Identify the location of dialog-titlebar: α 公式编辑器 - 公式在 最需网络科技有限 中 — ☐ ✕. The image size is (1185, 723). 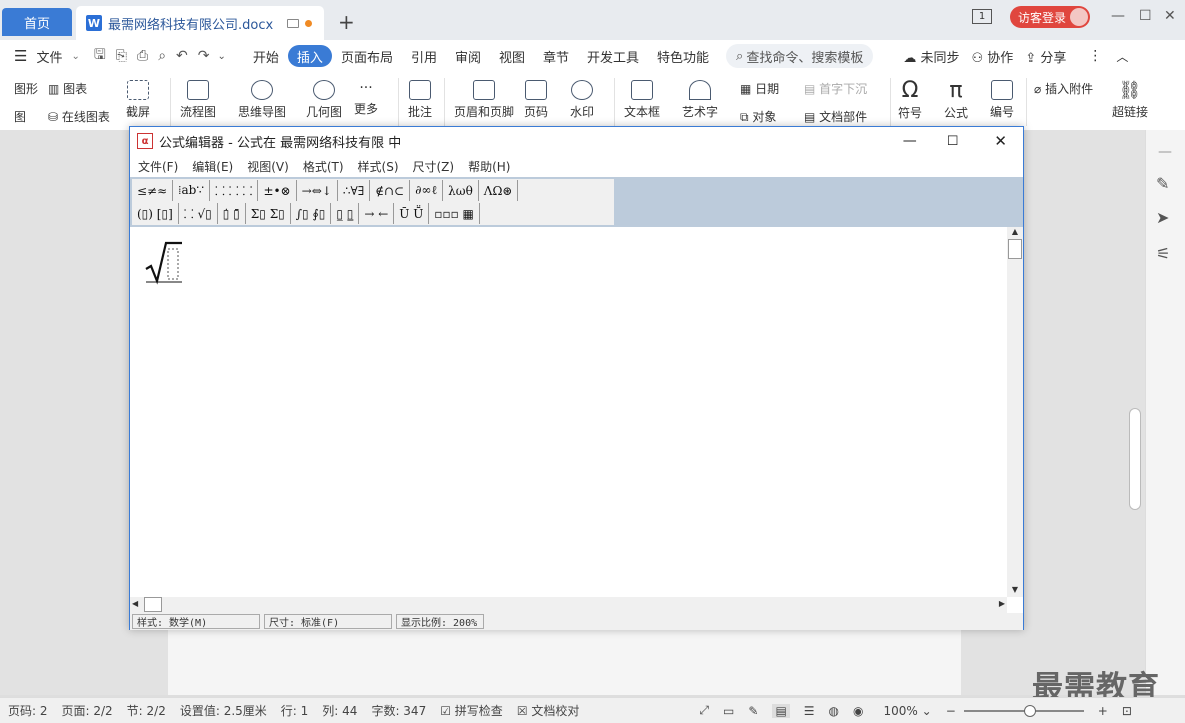
(576, 141).